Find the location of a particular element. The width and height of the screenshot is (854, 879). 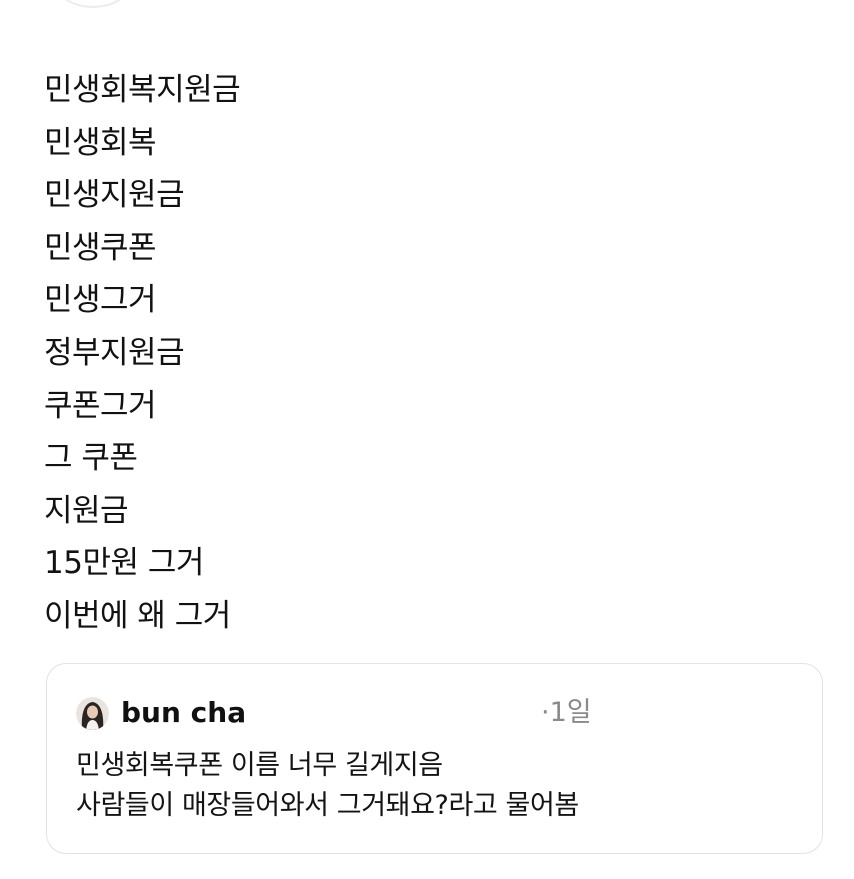

quote-author-name: bun cha is located at coordinates (183, 713).